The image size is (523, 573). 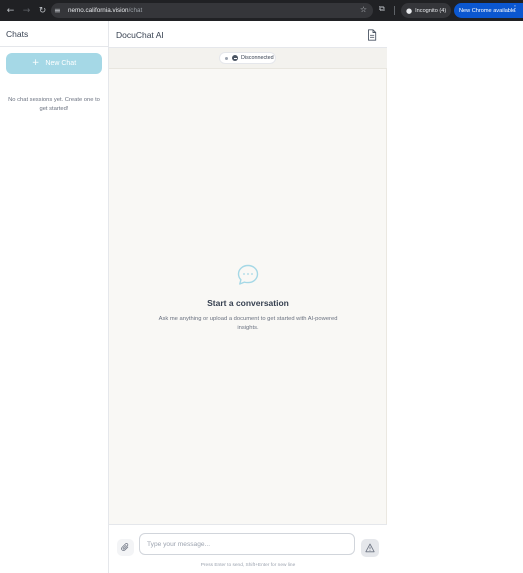 I want to click on plus-icon: +, so click(x=35, y=63).